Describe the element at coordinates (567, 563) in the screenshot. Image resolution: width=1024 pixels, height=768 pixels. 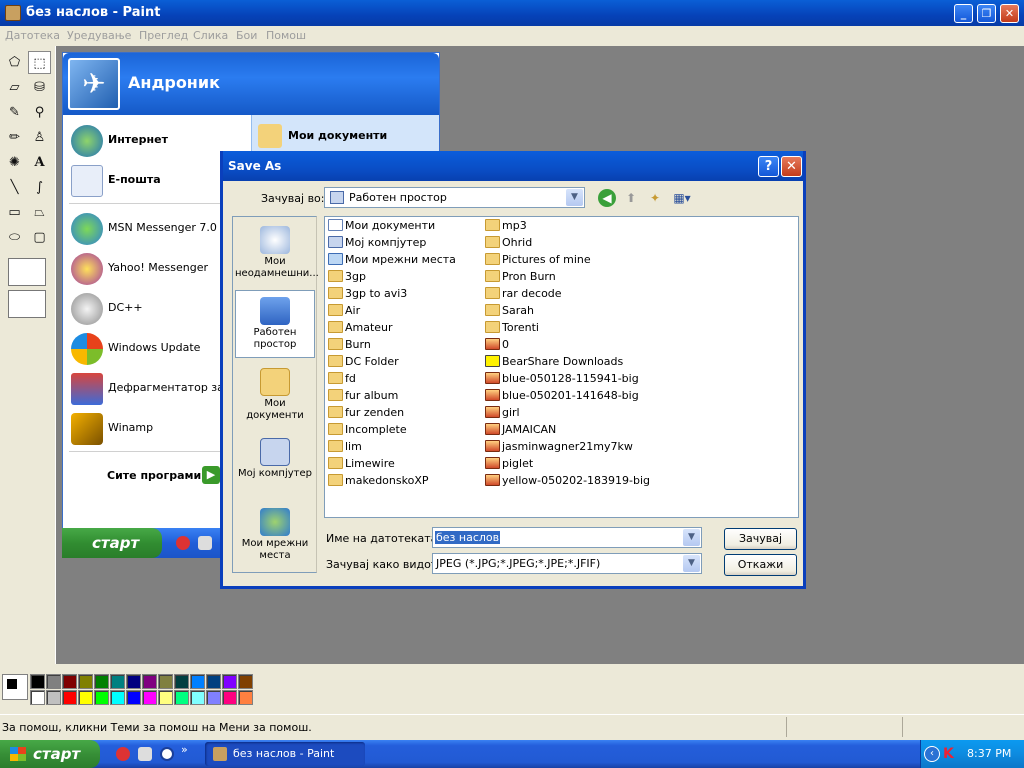
I see `filetype-dropdown: JPEG (*.JPG;*.JPEG;*.JPE;*.JFIF) ▼` at that location.